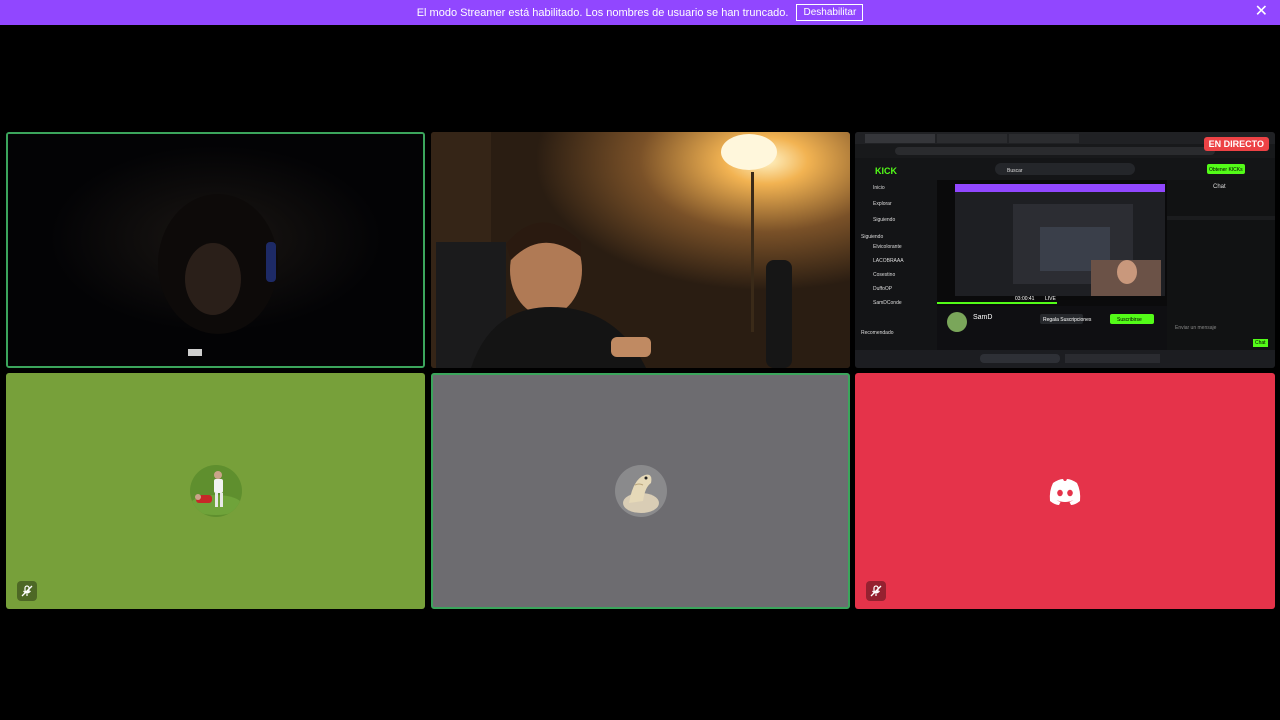  Describe the element at coordinates (1067, 320) in the screenshot. I see `kick-gift-button: Regala Suscripciones` at that location.